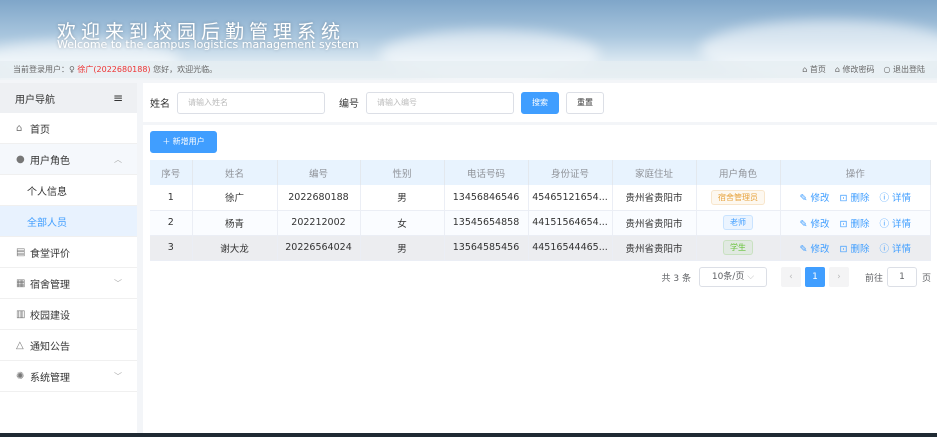 This screenshot has width=937, height=437. What do you see at coordinates (486, 248) in the screenshot?
I see `table-cell: 13564585456` at bounding box center [486, 248].